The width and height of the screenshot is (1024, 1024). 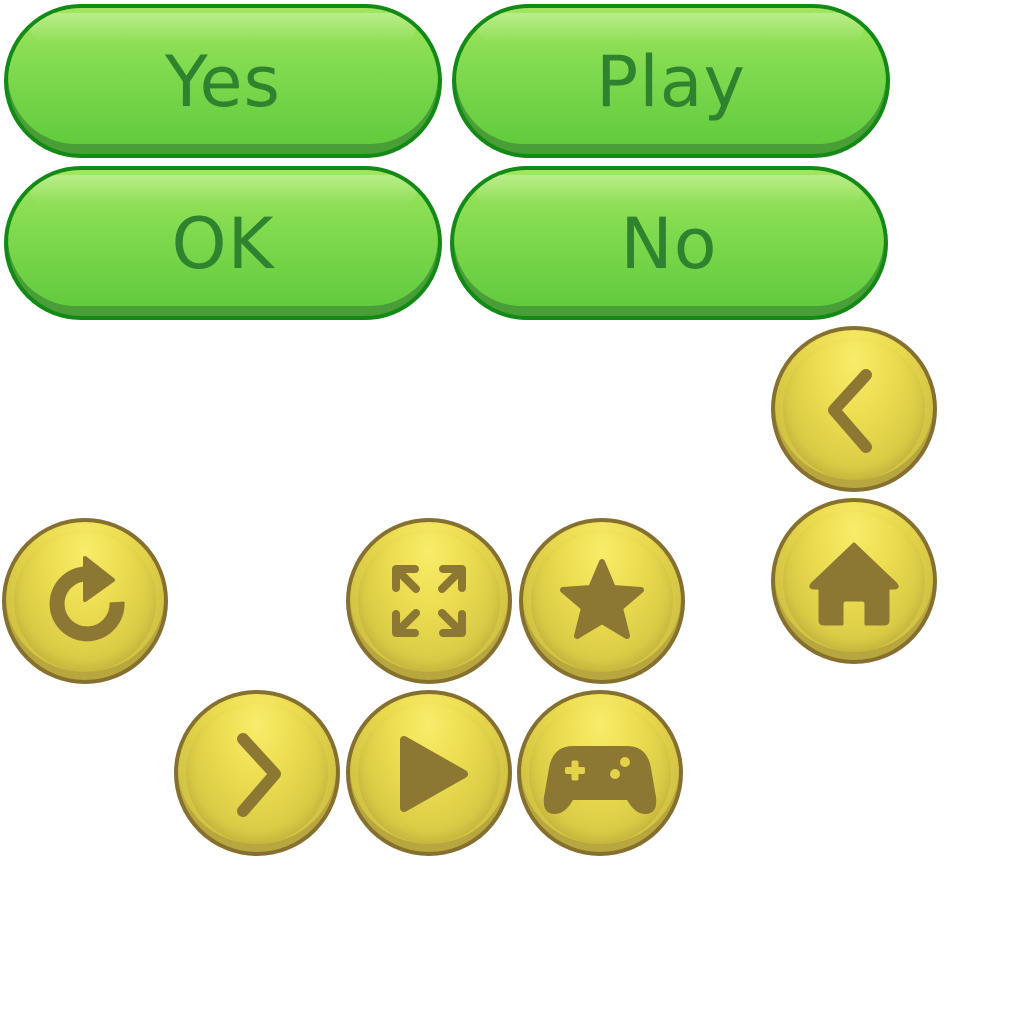 I want to click on yes-button: Yes, so click(x=223, y=81).